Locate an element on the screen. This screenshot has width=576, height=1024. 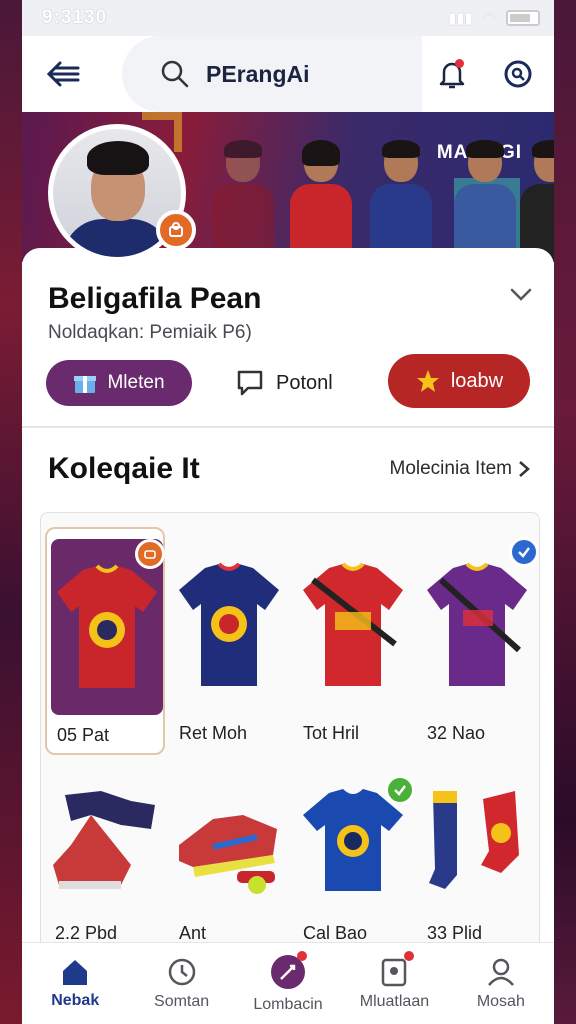
notification-button is located at coordinates (452, 74).